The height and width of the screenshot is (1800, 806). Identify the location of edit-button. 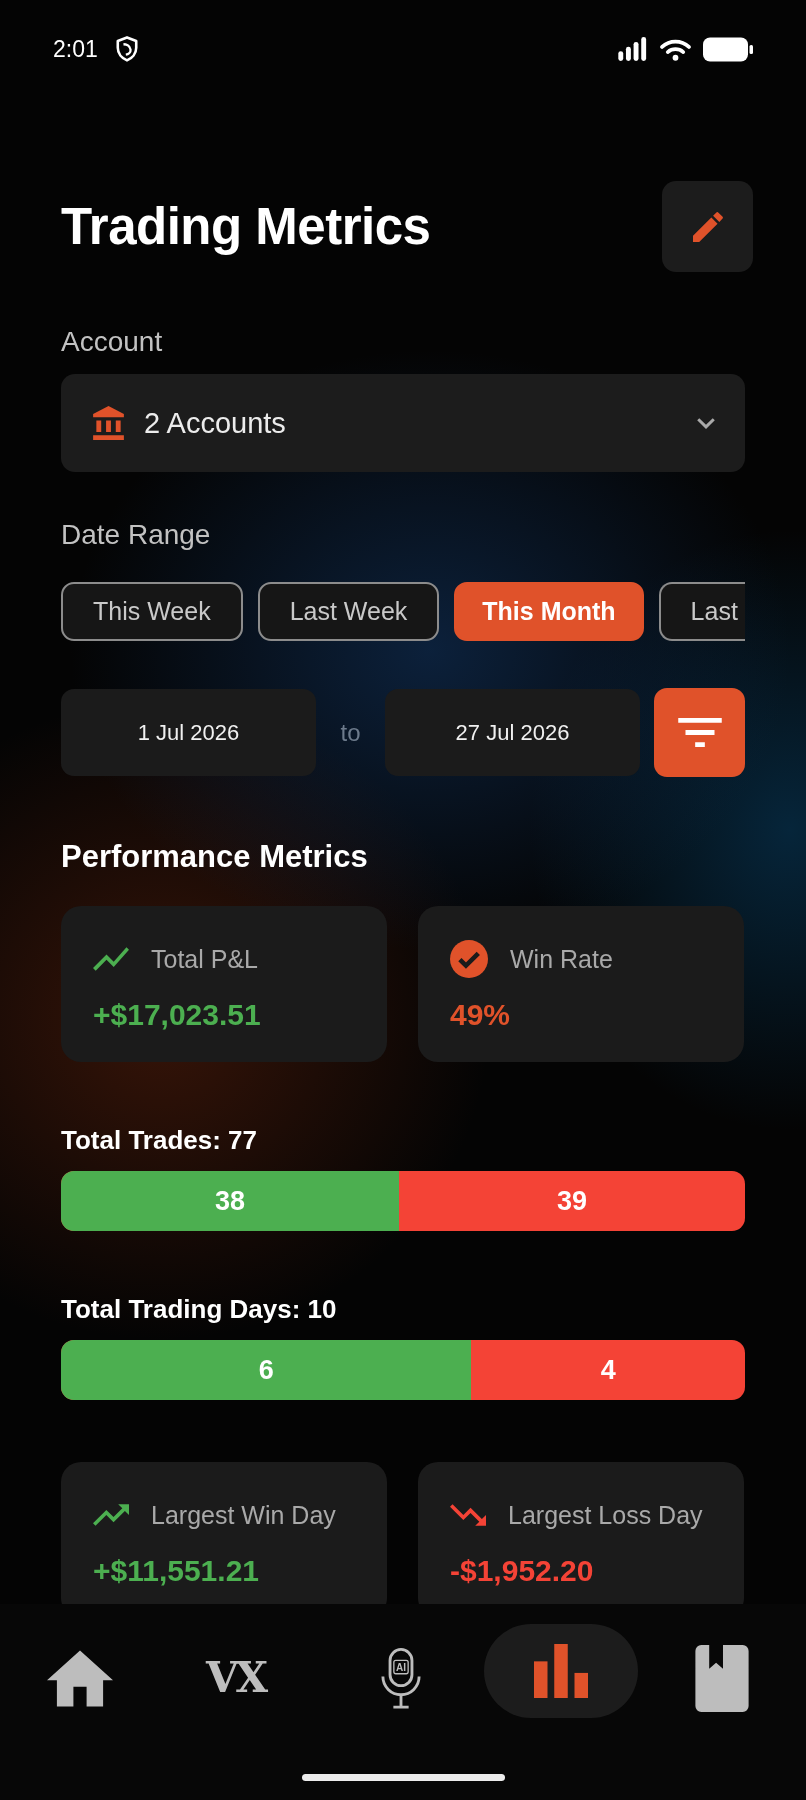
(707, 226).